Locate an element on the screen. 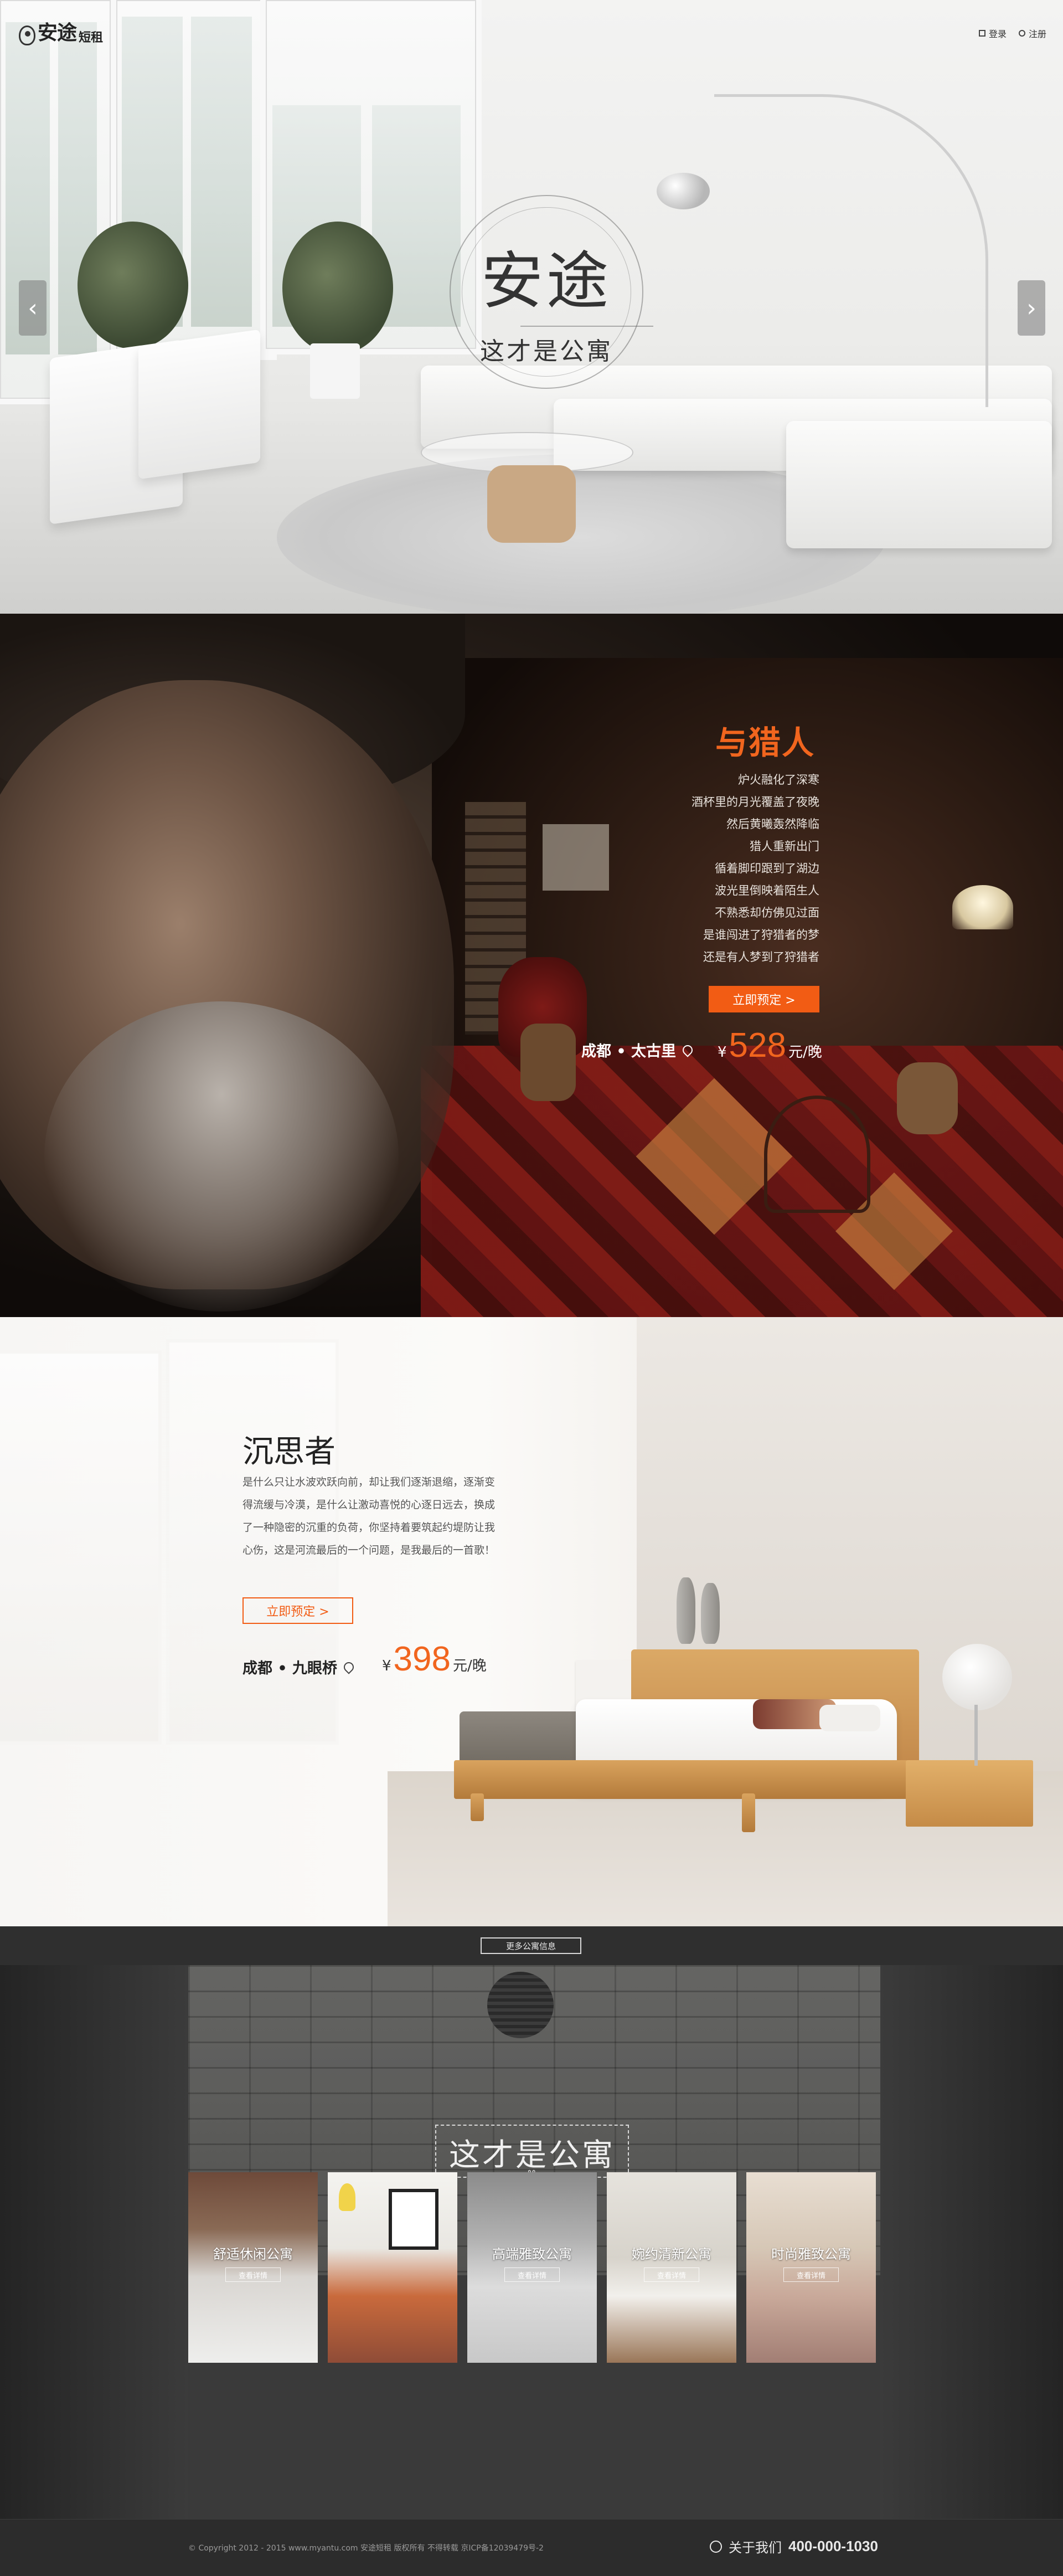  pillow is located at coordinates (849, 1718).